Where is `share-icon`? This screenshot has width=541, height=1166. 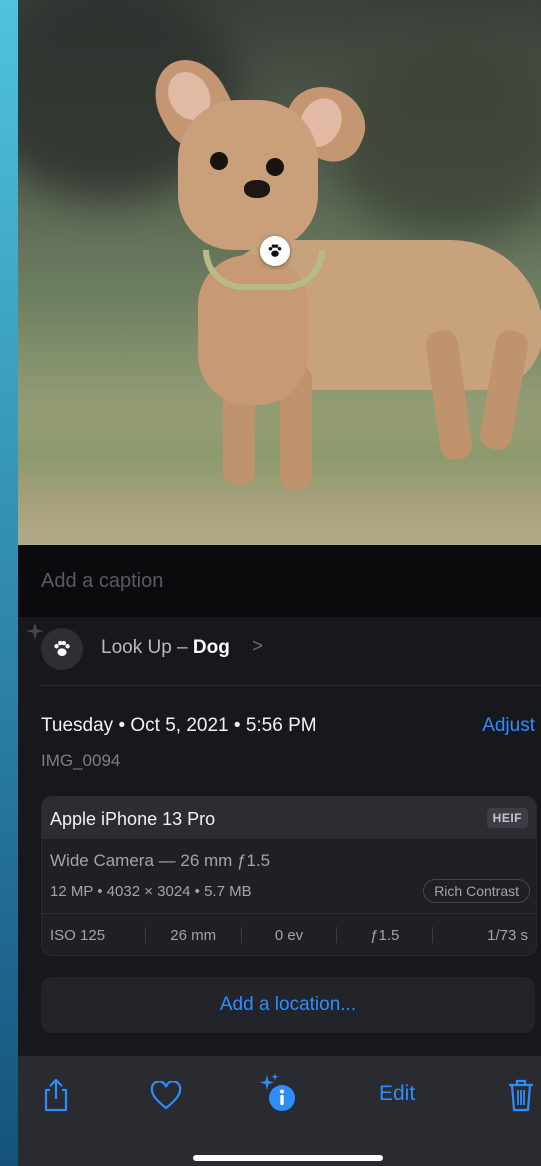 share-icon is located at coordinates (56, 1095).